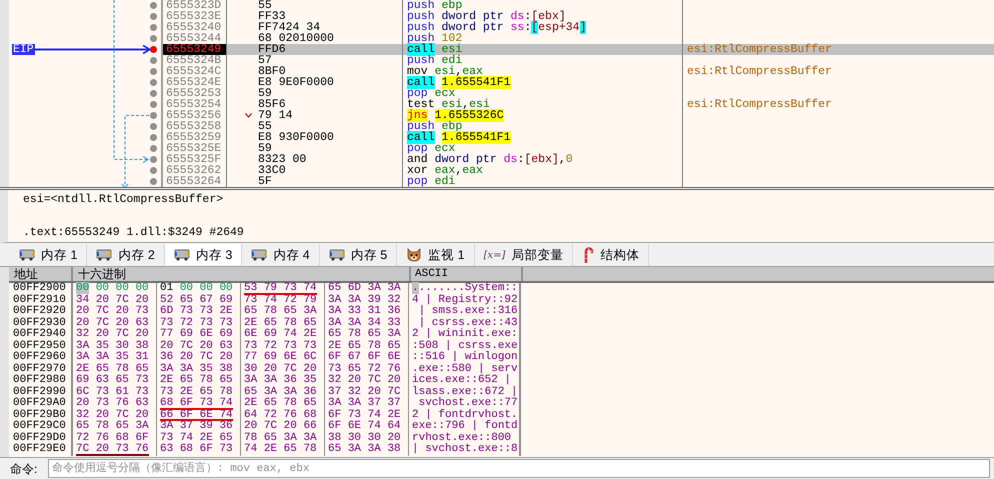  I want to click on hex-bytes: 73 65 72 76, so click(364, 369).